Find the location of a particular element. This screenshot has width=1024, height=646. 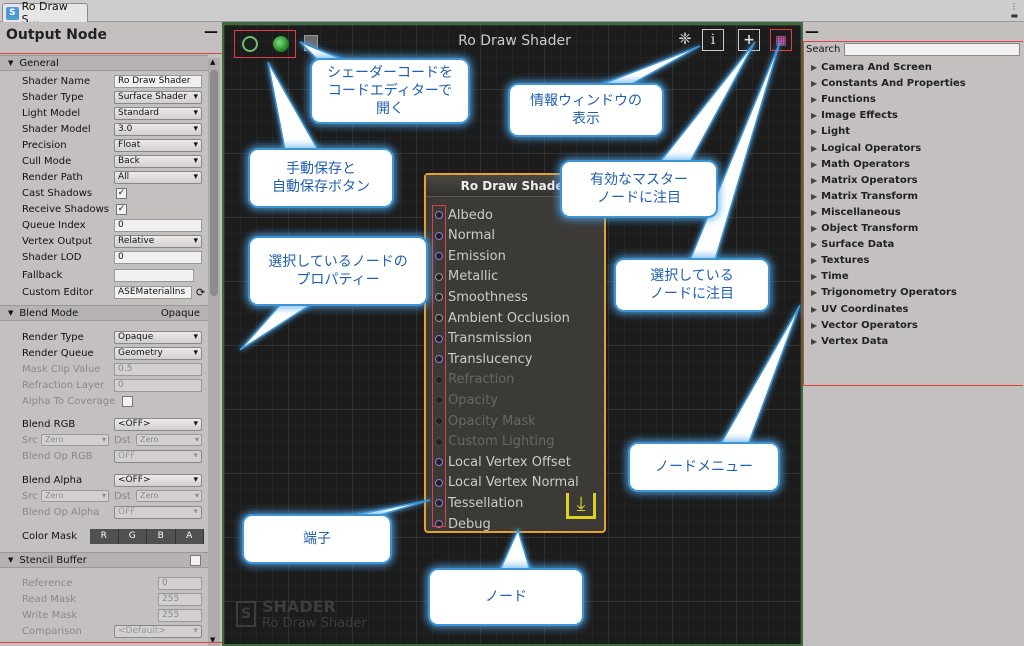

node-category: ▶ Time is located at coordinates (830, 276).